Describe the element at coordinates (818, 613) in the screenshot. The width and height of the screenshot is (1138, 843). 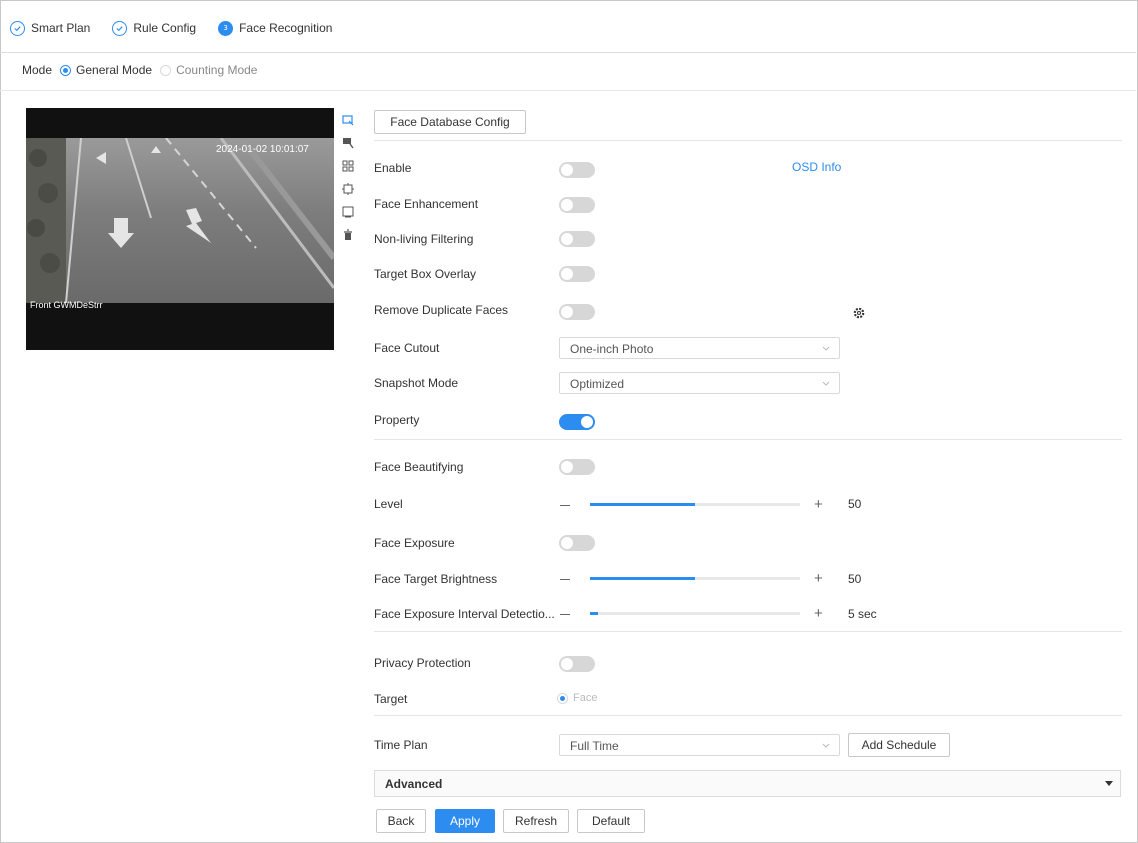
I see `interval-increase-button: +` at that location.